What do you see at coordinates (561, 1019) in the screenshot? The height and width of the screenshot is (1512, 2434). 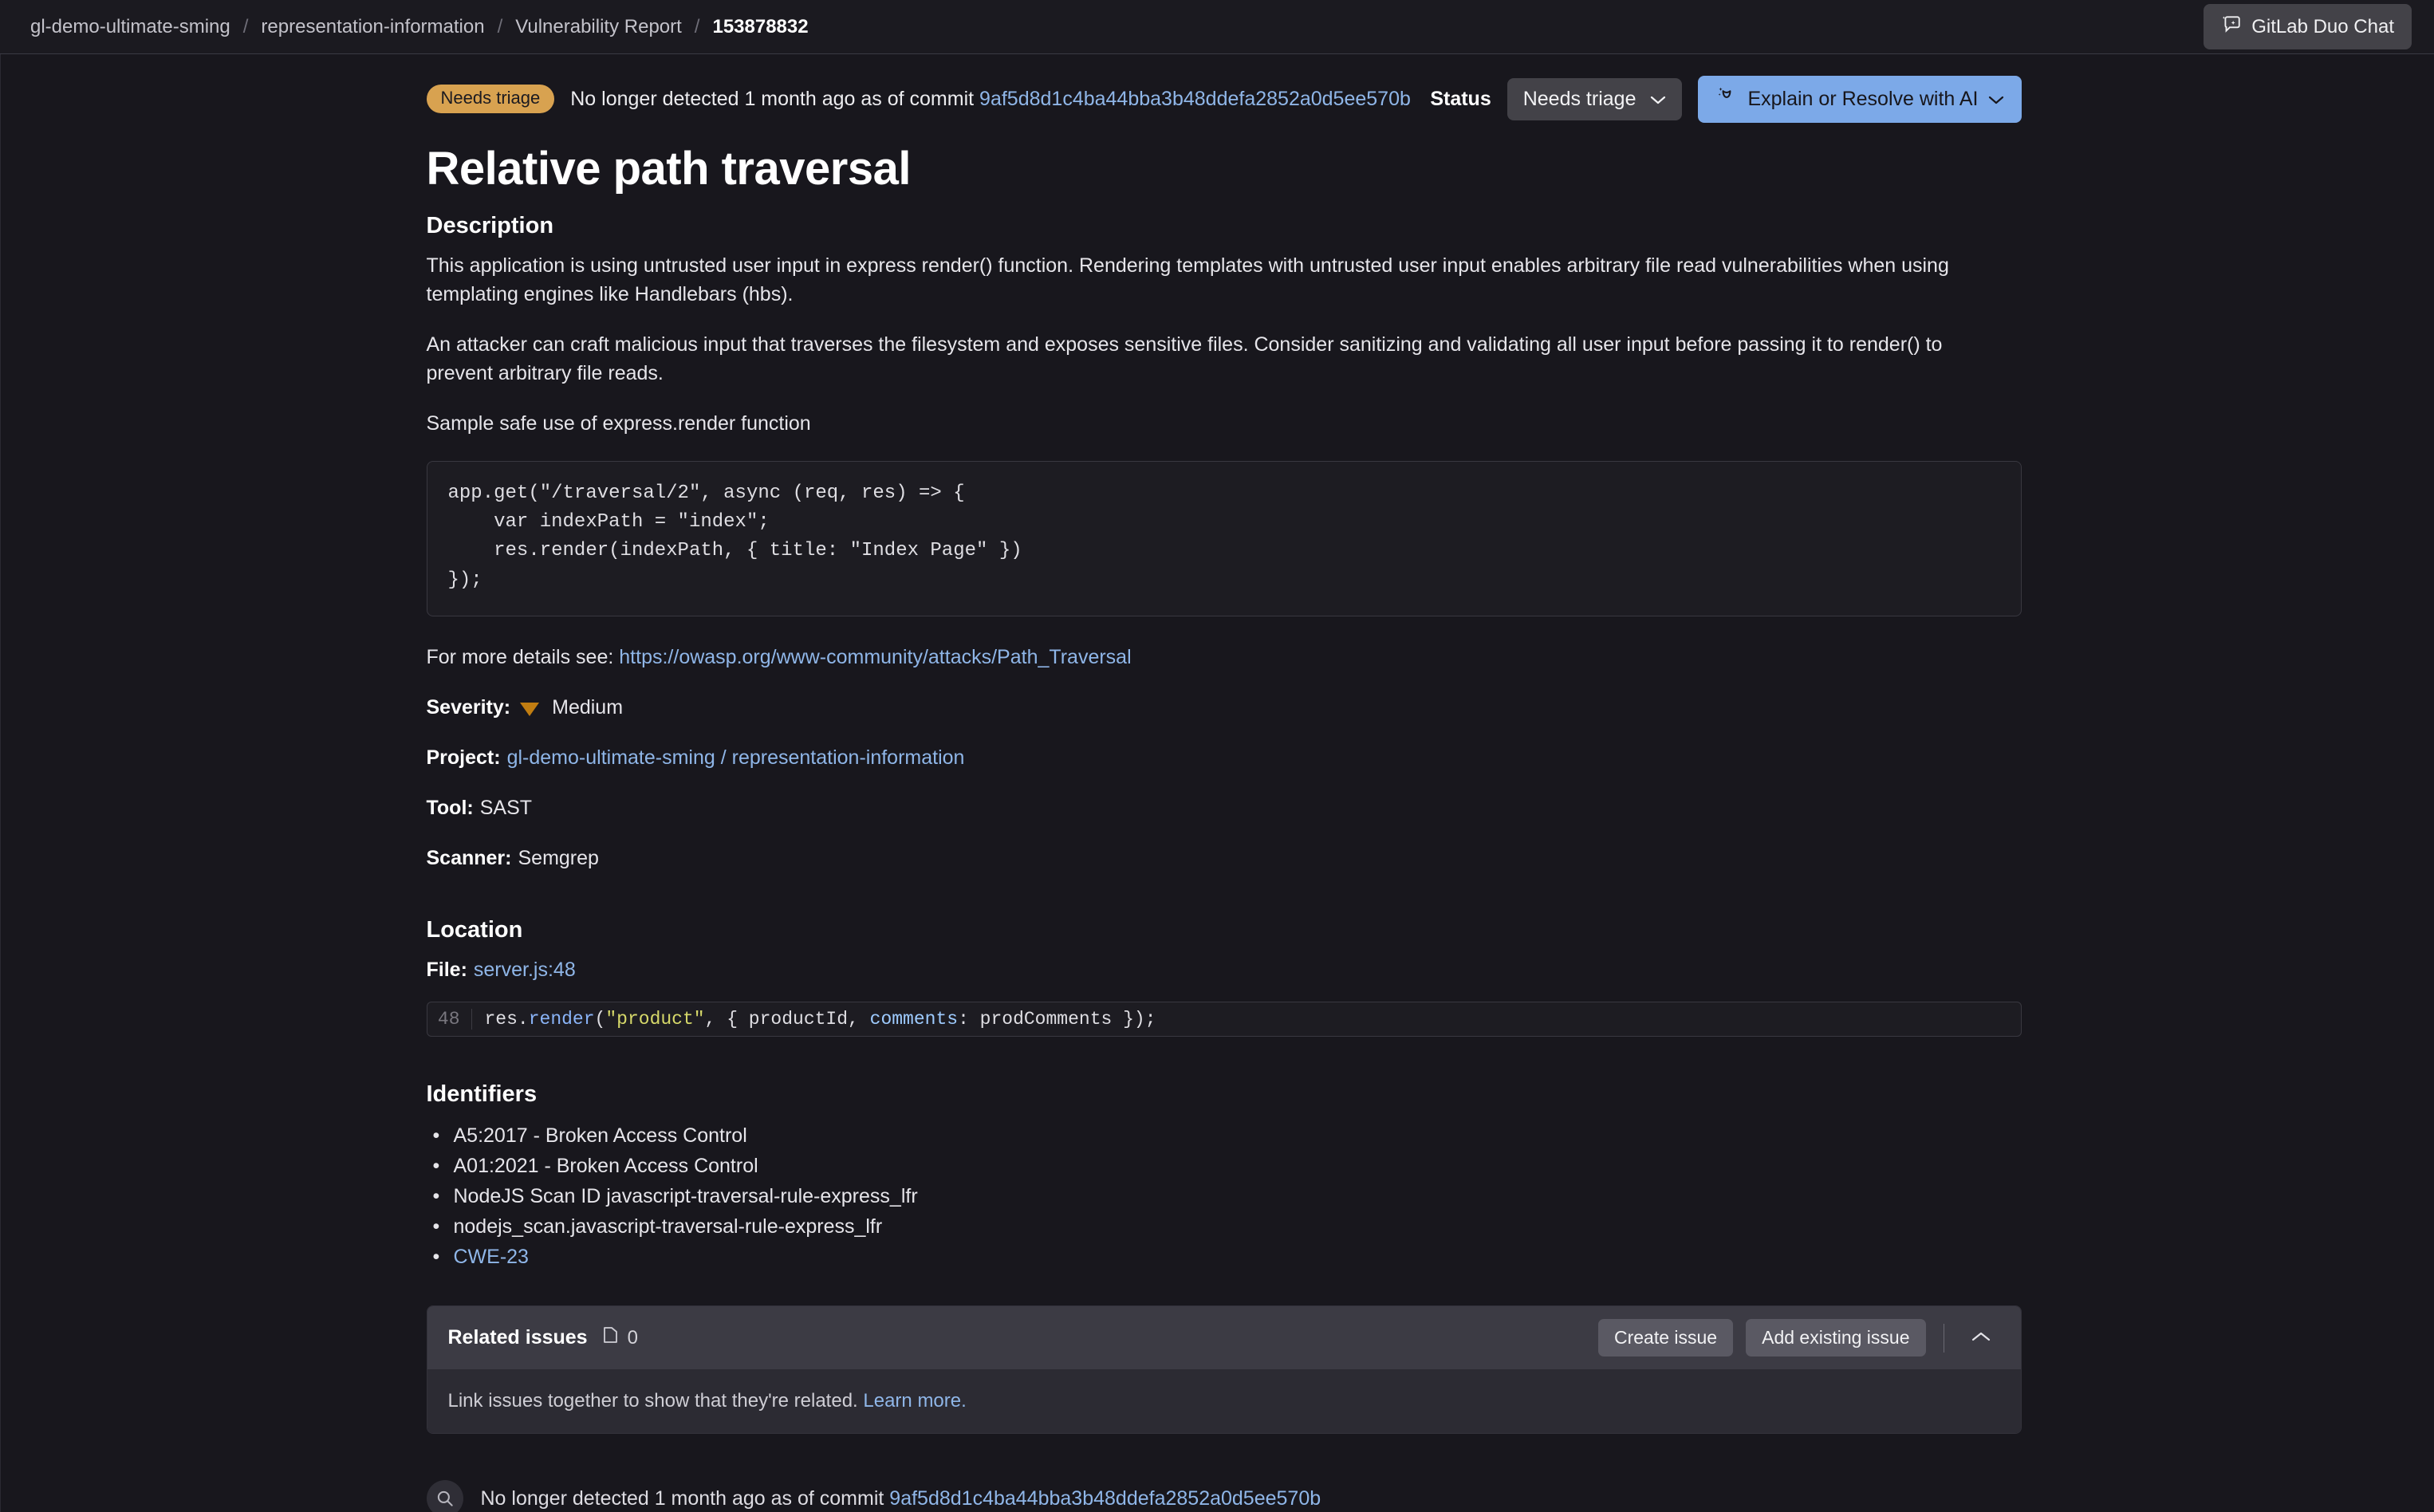 I see `code-token-function: render` at bounding box center [561, 1019].